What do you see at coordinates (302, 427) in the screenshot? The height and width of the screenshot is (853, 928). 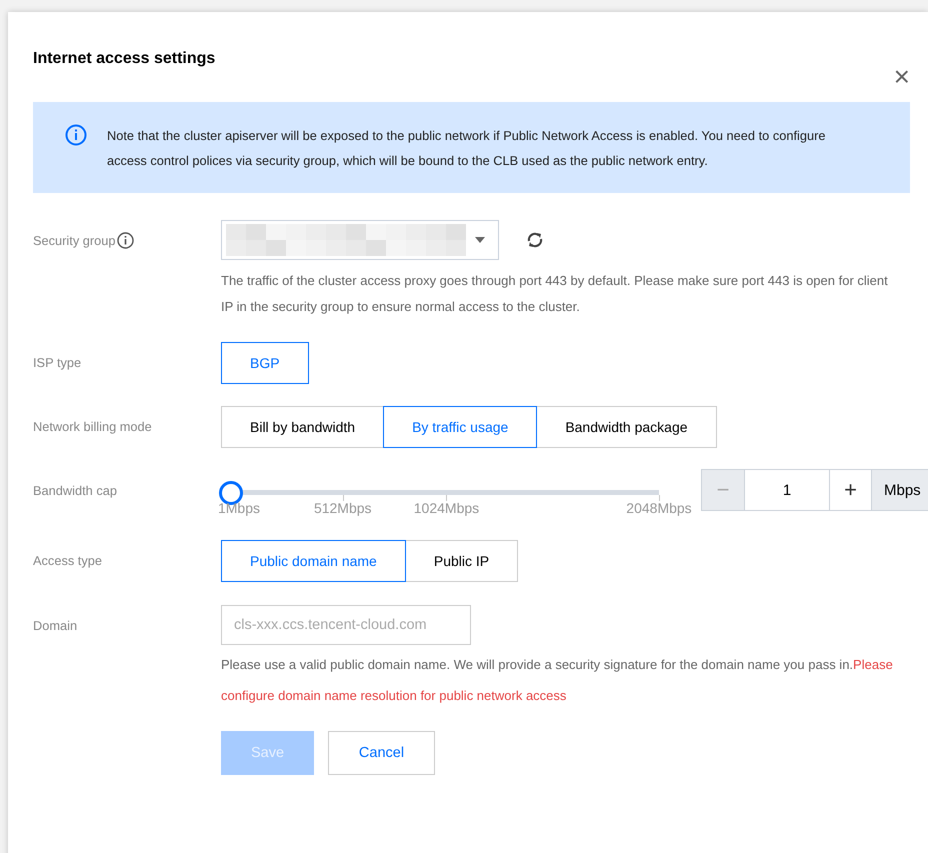 I see `option-button: Bill by bandwidth` at bounding box center [302, 427].